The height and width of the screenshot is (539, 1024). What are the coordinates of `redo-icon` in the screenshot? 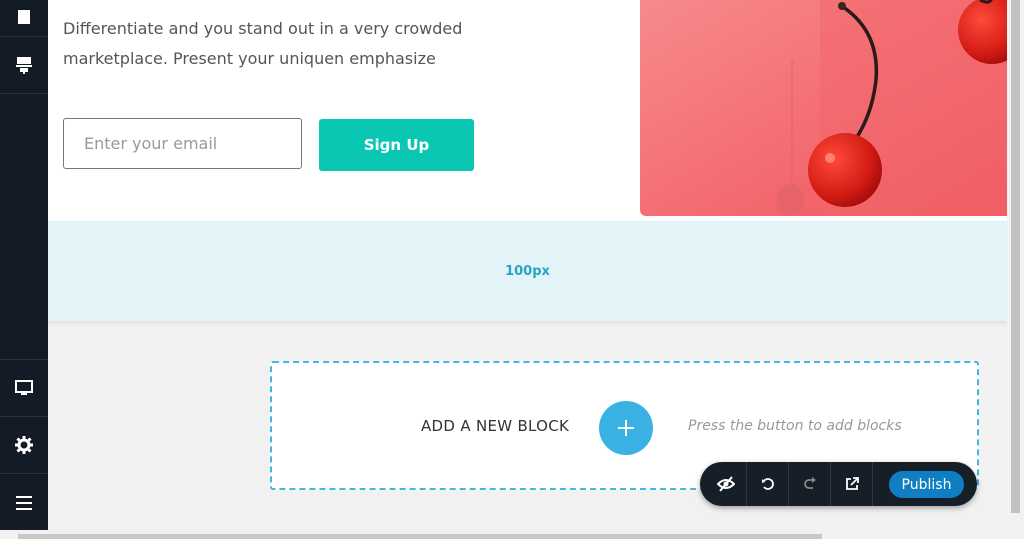 It's located at (809, 483).